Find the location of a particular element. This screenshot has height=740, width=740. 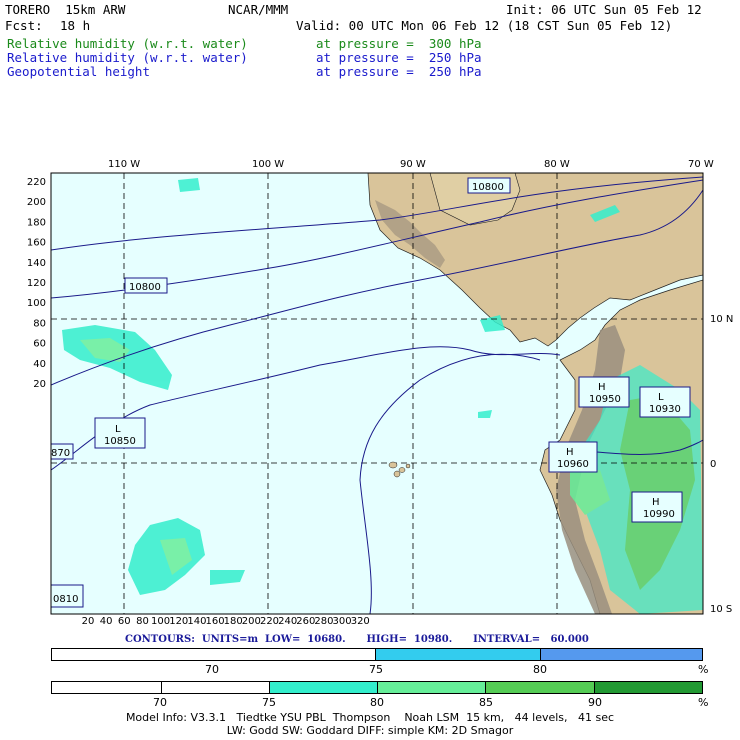

x-tick-label: 320 is located at coordinates (360, 621).